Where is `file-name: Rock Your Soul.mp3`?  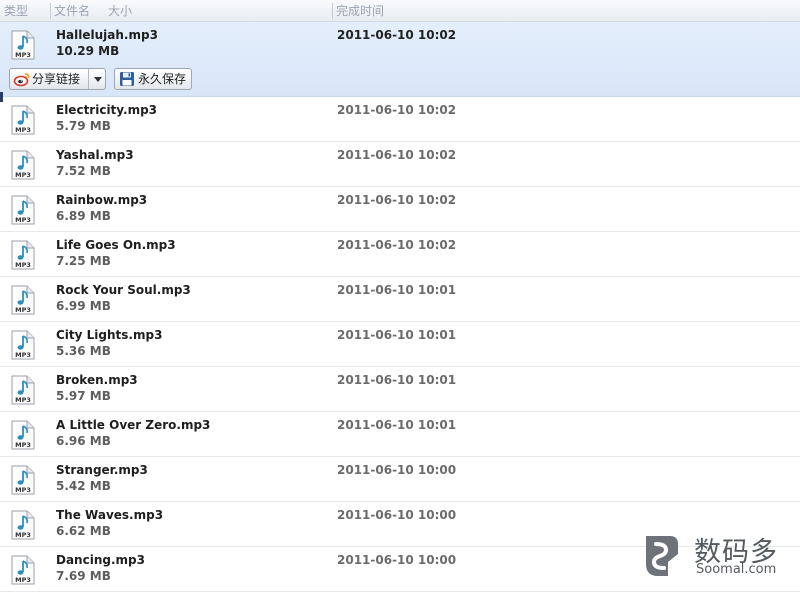
file-name: Rock Your Soul.mp3 is located at coordinates (123, 290).